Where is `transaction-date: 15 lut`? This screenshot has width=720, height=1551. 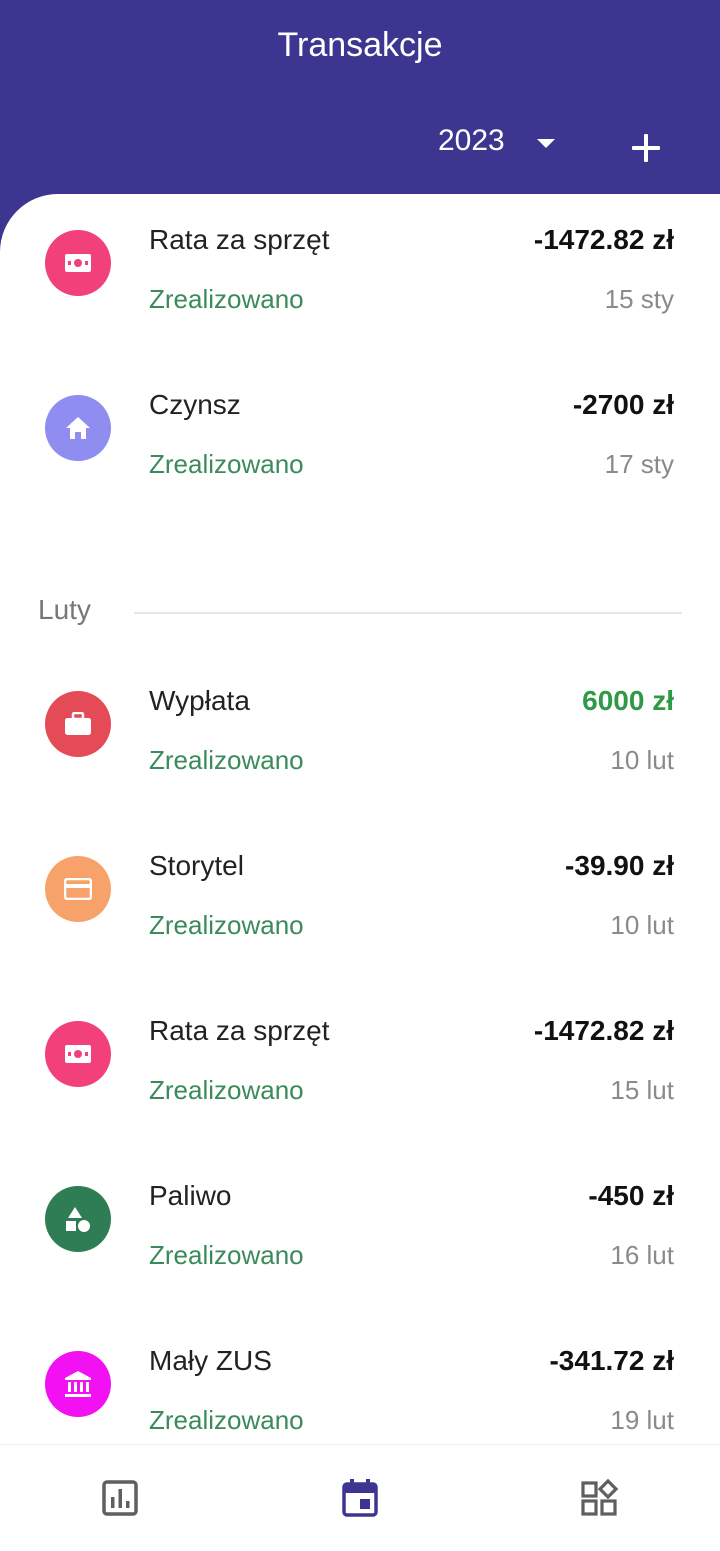 transaction-date: 15 lut is located at coordinates (642, 1090).